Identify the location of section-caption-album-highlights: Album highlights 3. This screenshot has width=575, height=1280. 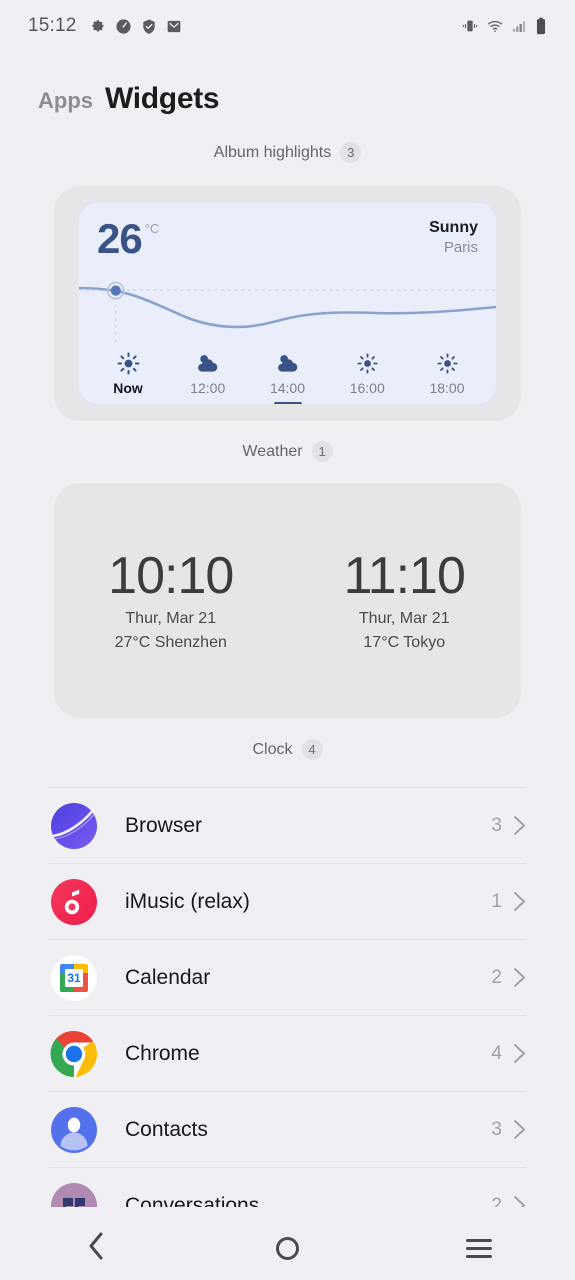
(287, 152).